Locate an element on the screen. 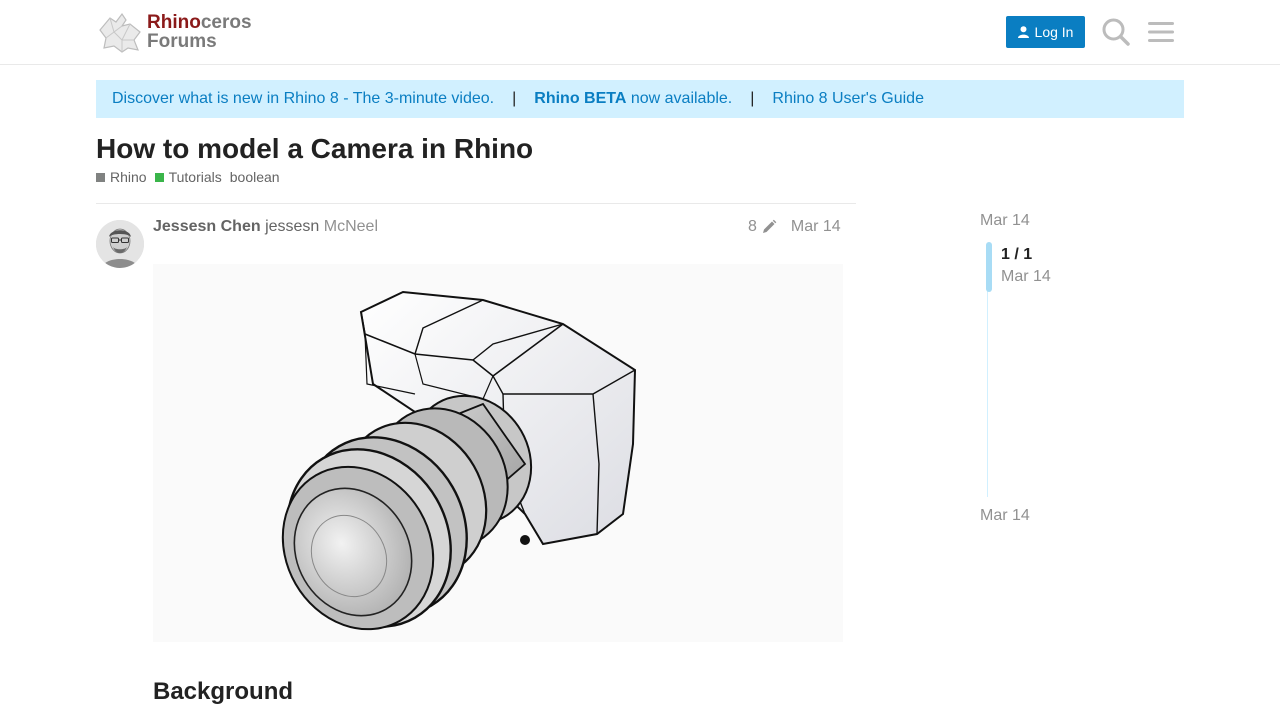  logo-rhino: Rhino is located at coordinates (174, 22).